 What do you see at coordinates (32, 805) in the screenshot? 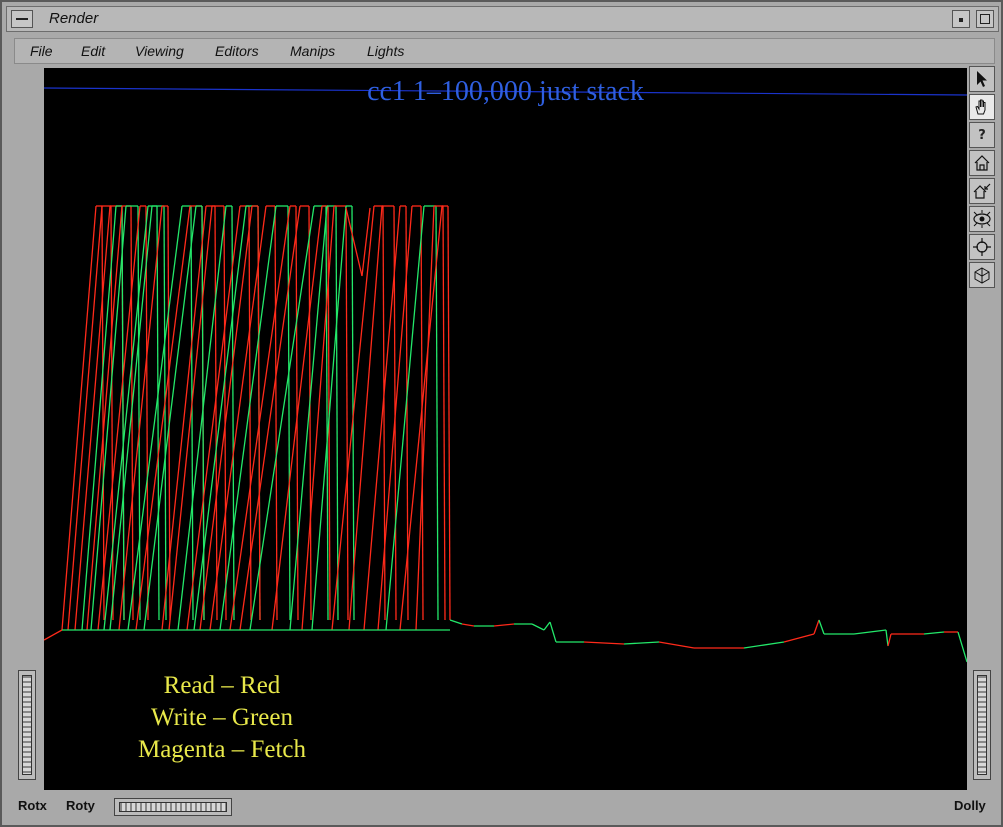
I see `rotx-label: Rotx` at bounding box center [32, 805].